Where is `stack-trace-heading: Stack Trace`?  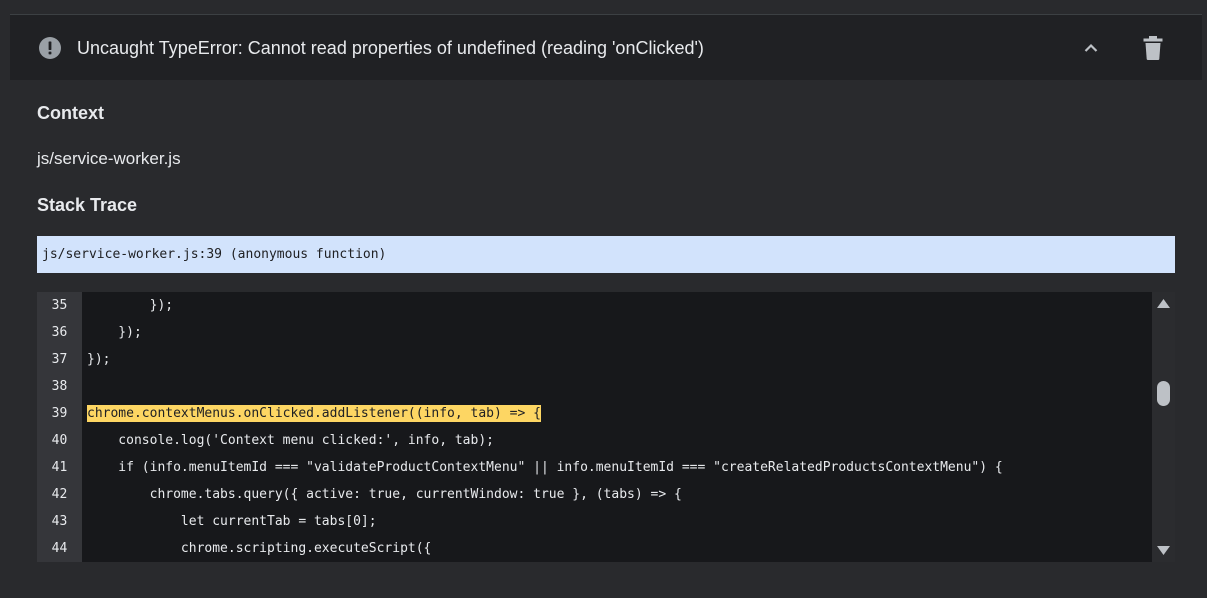
stack-trace-heading: Stack Trace is located at coordinates (87, 205).